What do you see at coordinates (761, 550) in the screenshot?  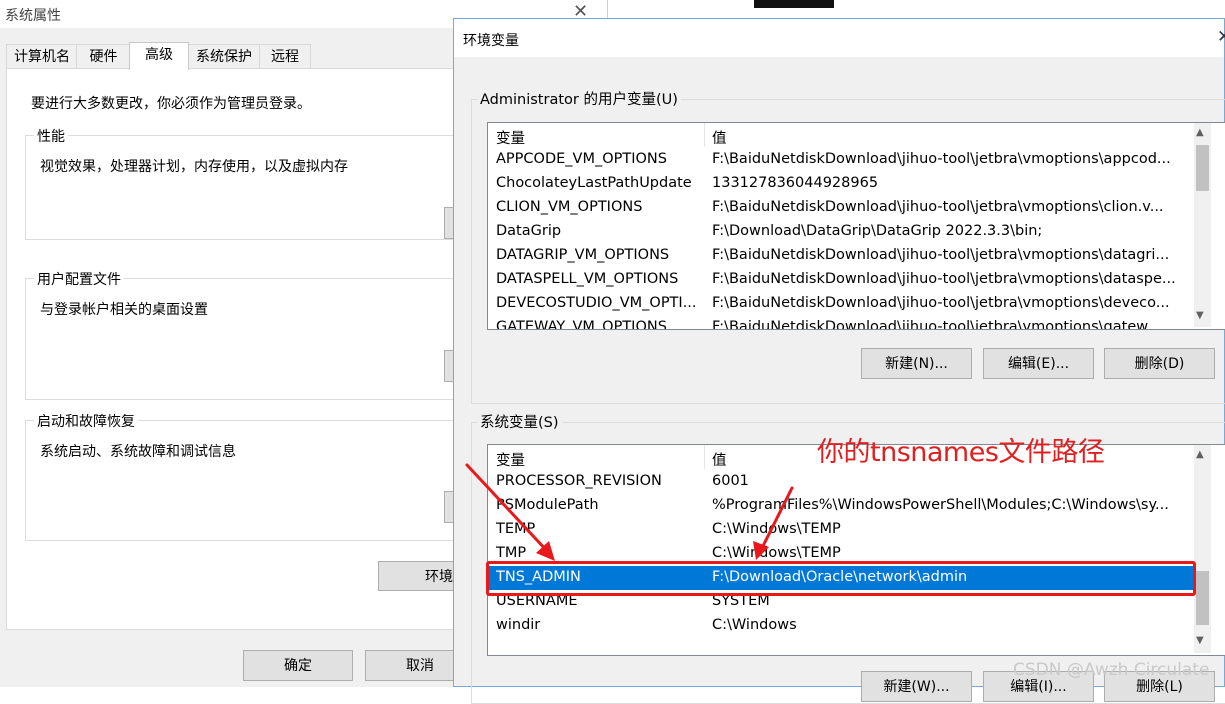 I see `annotation-arrowhead-right` at bounding box center [761, 550].